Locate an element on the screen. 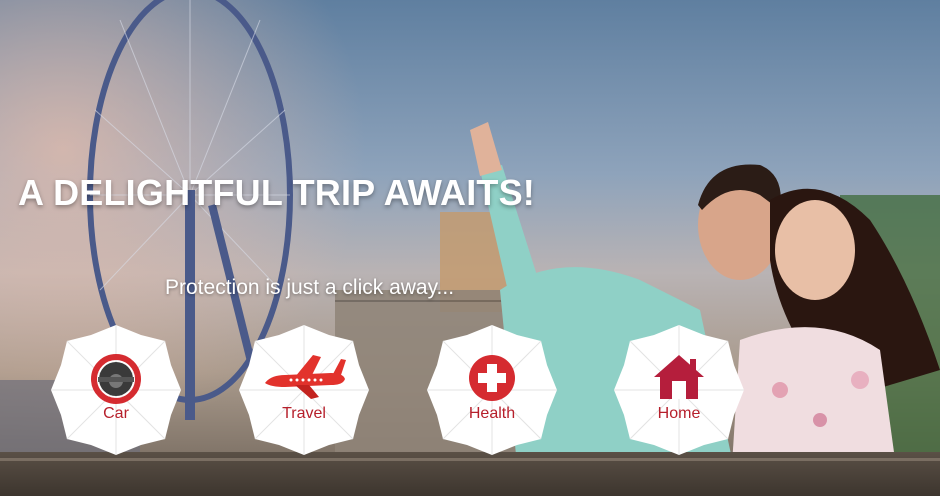 The width and height of the screenshot is (940, 496). travel-insurance-button: Travel is located at coordinates (304, 390).